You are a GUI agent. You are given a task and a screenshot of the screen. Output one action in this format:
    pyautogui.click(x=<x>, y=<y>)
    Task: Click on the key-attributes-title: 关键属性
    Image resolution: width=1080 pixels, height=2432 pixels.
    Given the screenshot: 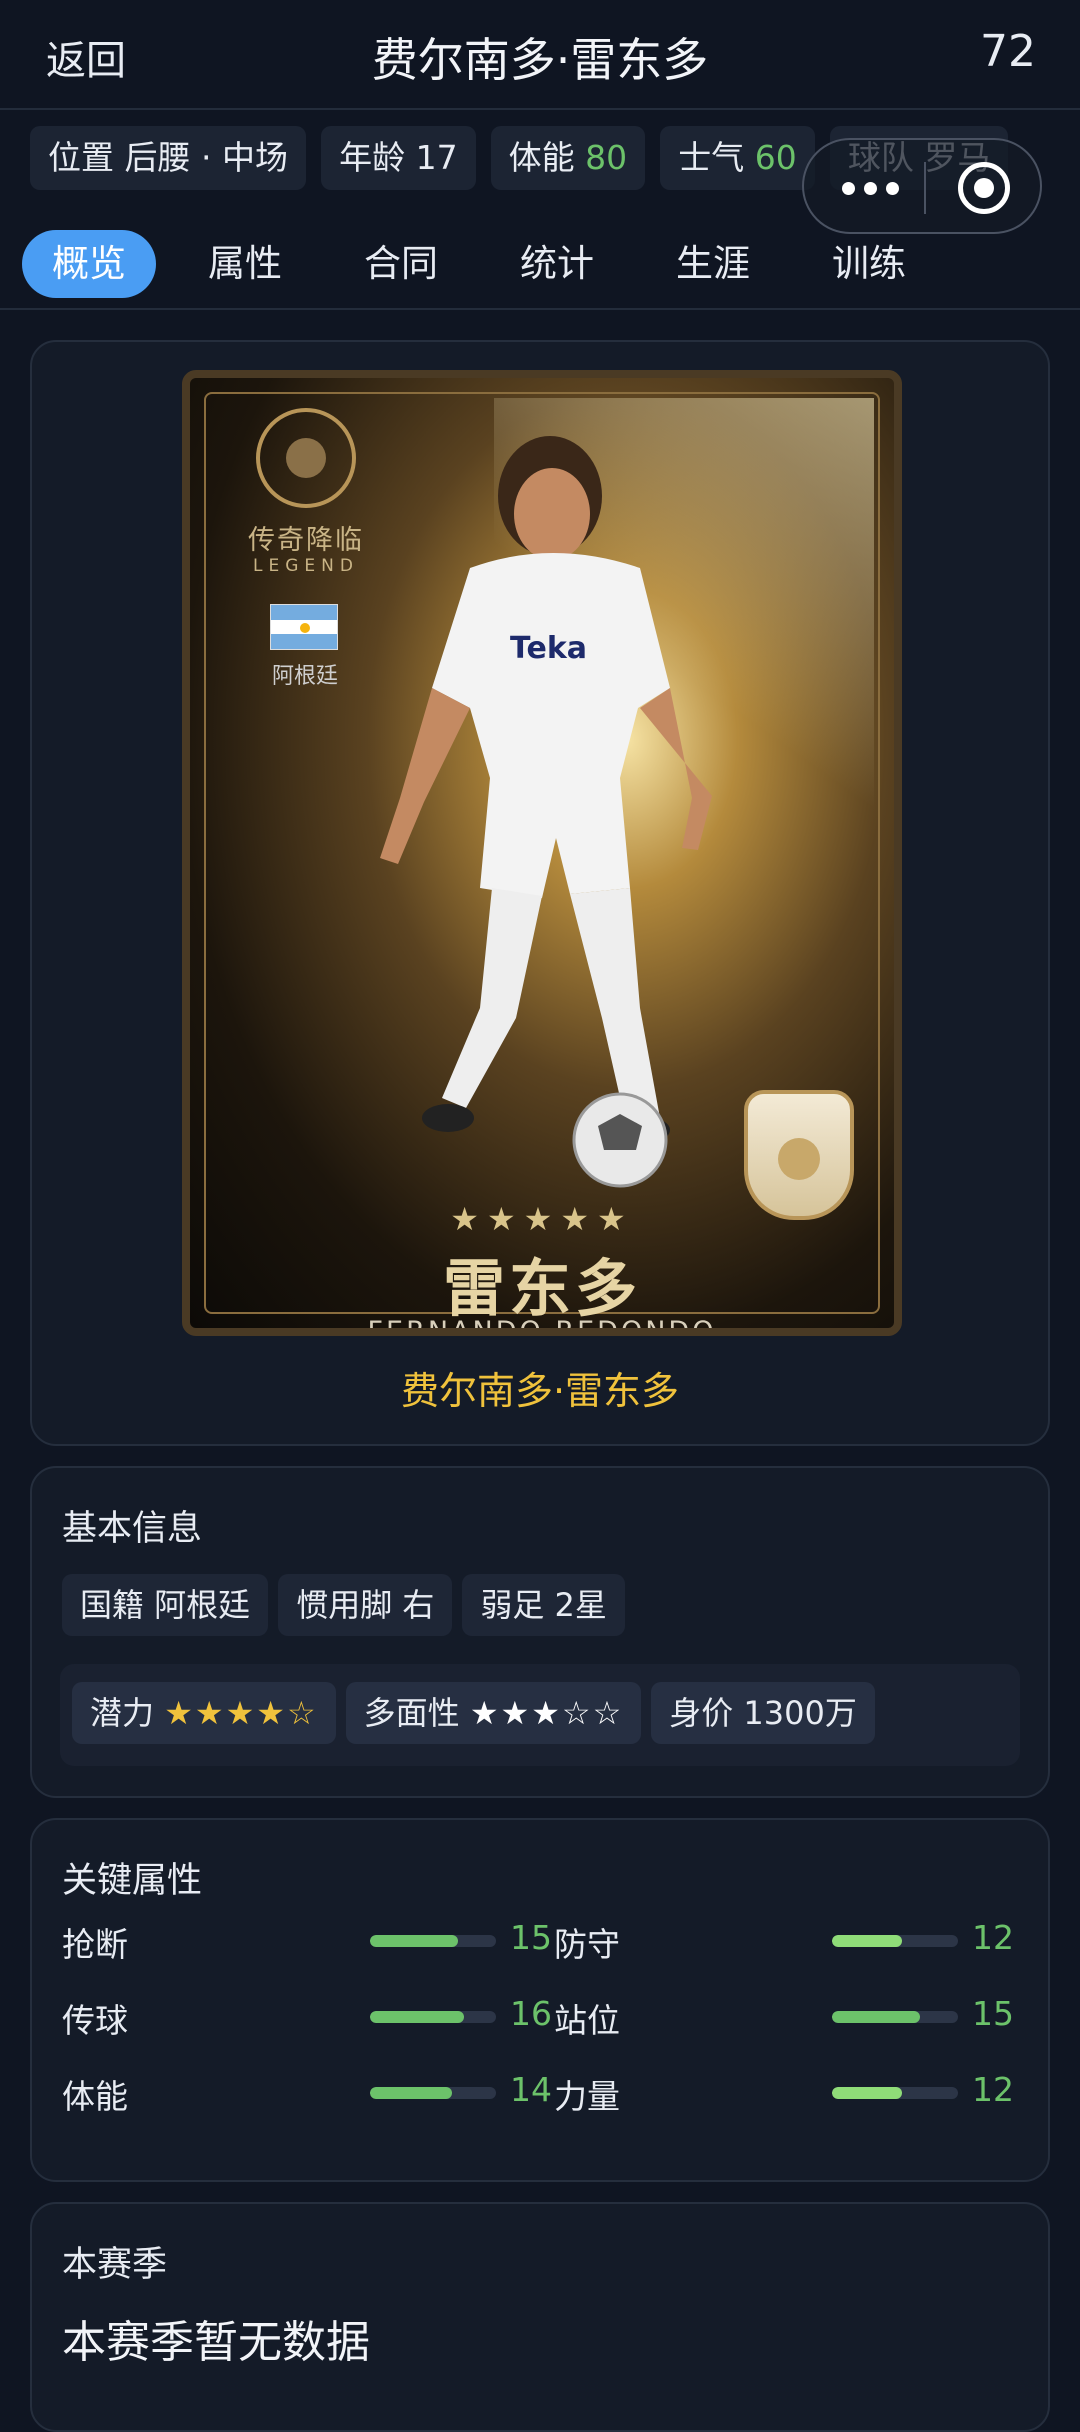 What is the action you would take?
    pyautogui.click(x=132, y=1881)
    